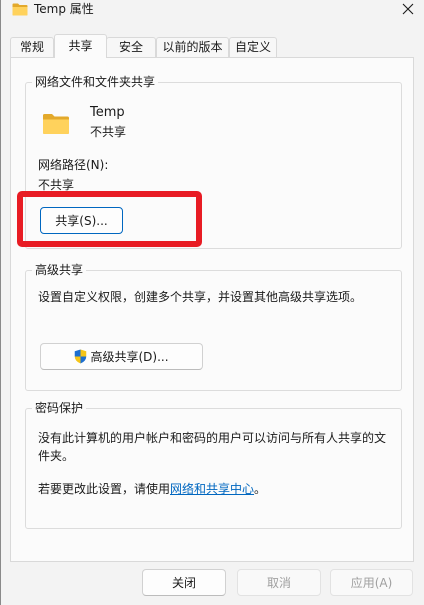  What do you see at coordinates (64, 9) in the screenshot?
I see `window-title: Temp 属性` at bounding box center [64, 9].